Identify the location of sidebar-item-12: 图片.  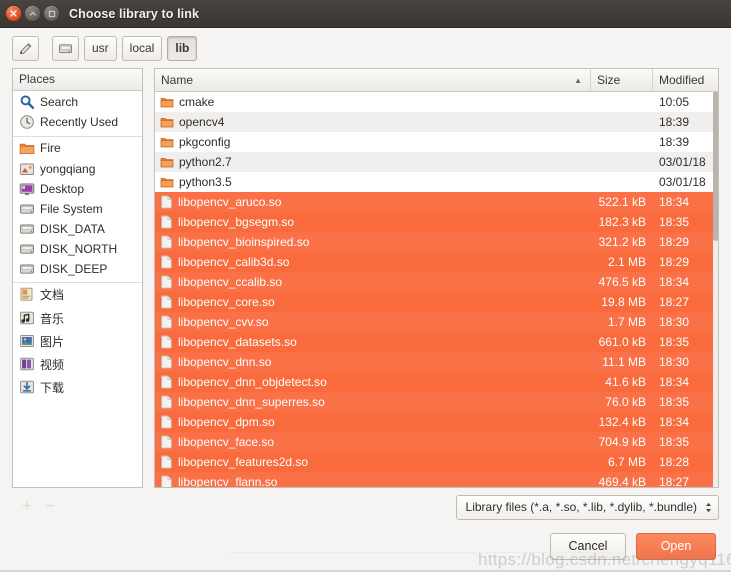
(77, 341).